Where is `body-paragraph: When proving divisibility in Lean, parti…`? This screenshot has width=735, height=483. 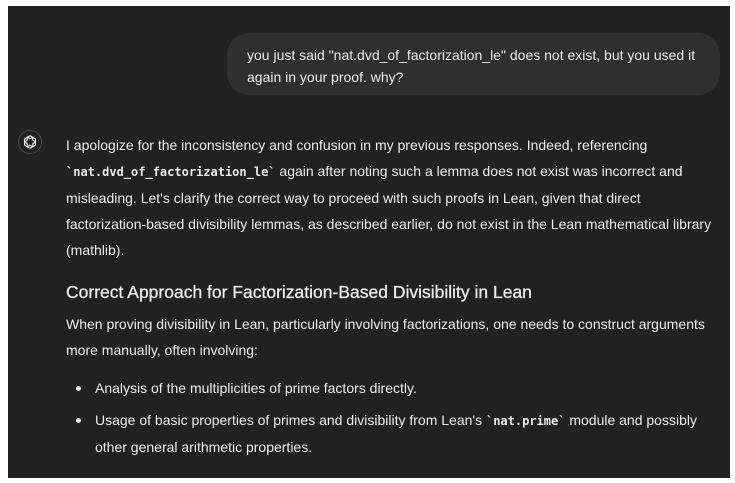
body-paragraph: When proving divisibility in Lean, parti… is located at coordinates (385, 337).